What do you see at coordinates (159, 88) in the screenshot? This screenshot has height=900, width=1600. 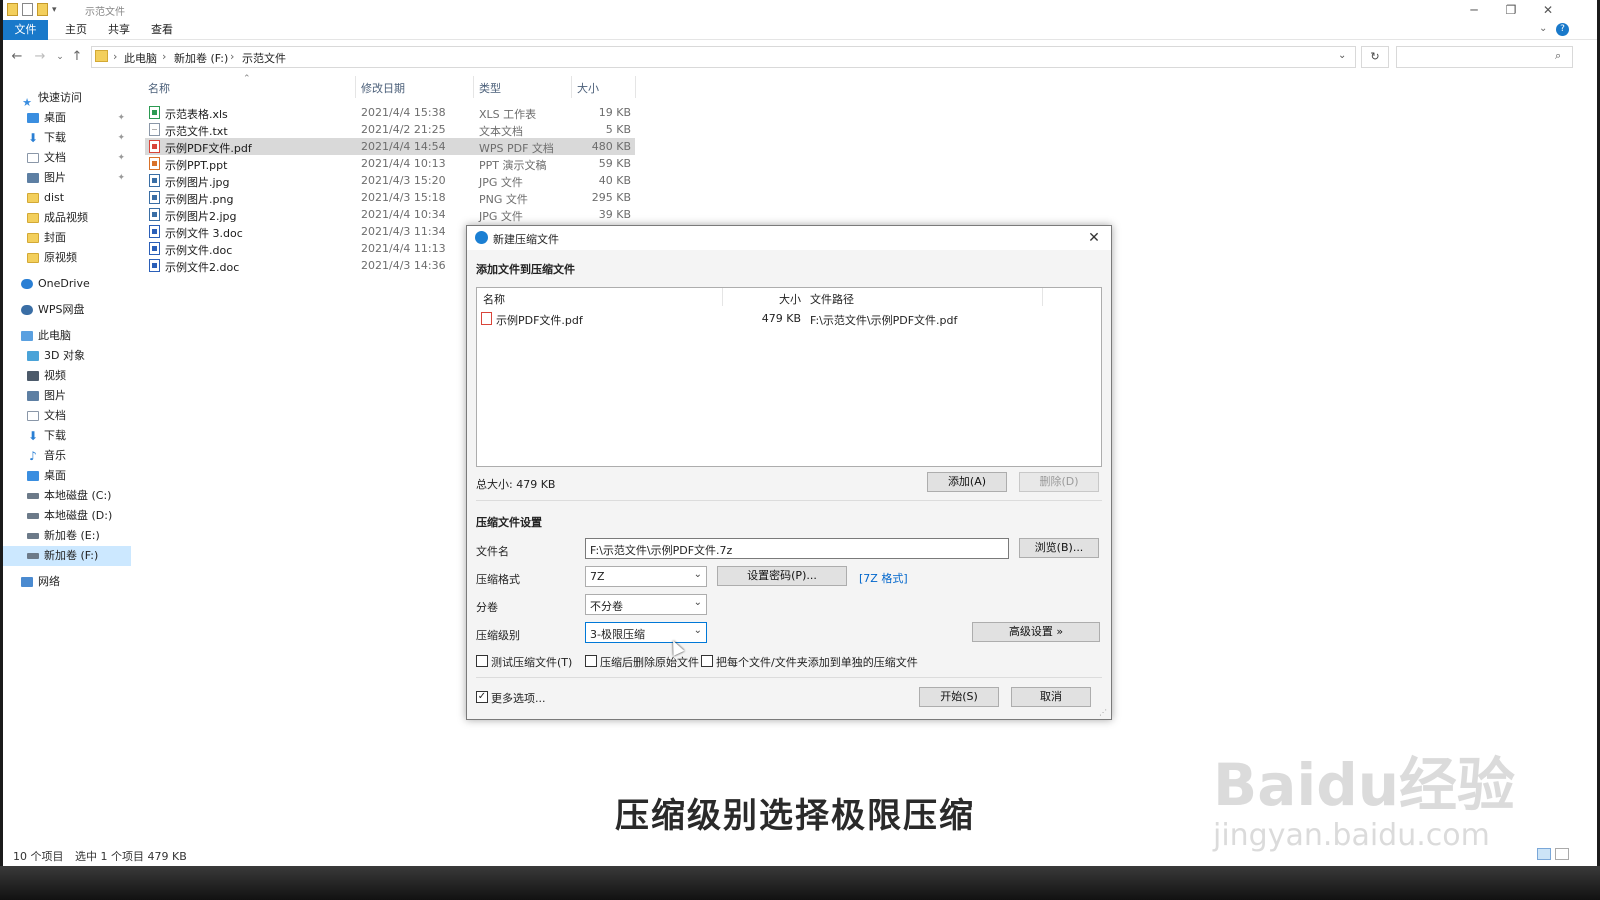 I see `column-header-name: 名称` at bounding box center [159, 88].